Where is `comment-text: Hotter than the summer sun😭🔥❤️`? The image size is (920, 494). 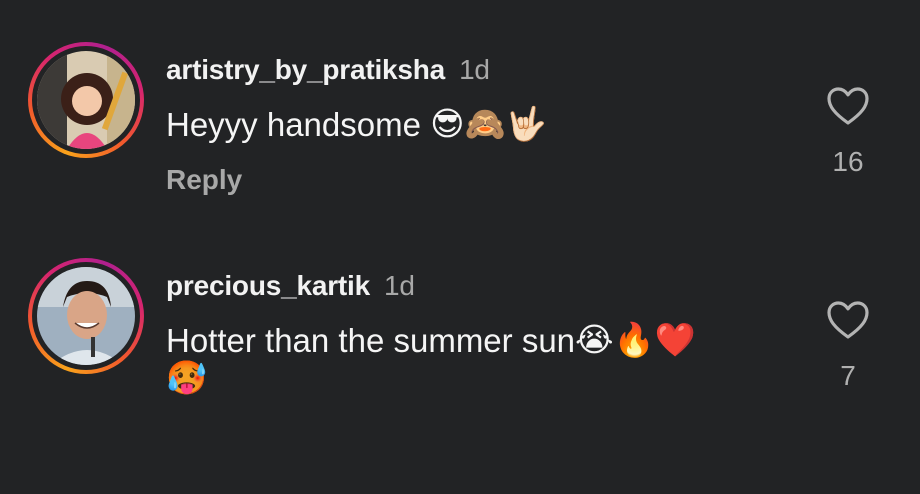 comment-text: Hotter than the summer sun😭🔥❤️ is located at coordinates (431, 342).